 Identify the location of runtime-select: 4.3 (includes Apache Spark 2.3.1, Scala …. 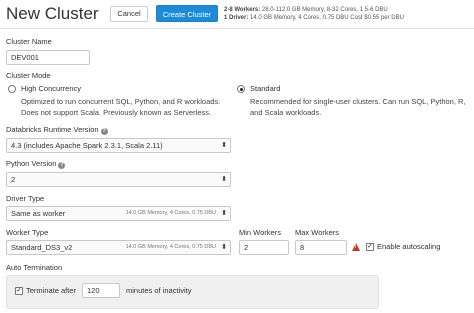
(118, 145).